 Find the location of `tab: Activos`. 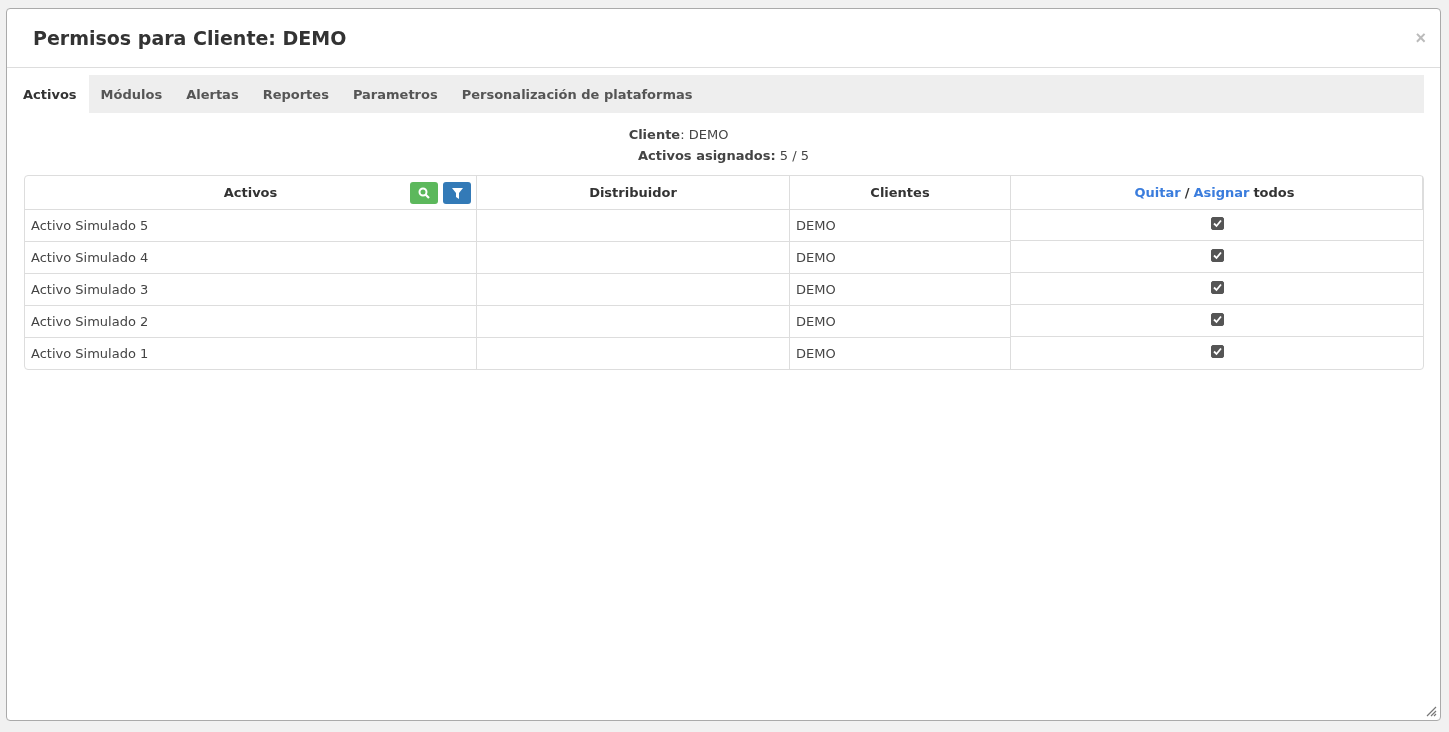

tab: Activos is located at coordinates (50, 94).